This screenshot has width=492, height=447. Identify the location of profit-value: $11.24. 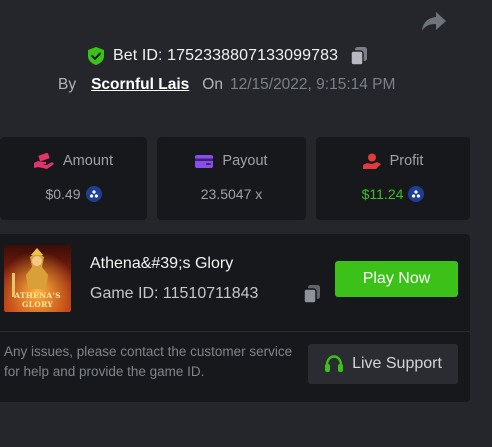
(382, 194).